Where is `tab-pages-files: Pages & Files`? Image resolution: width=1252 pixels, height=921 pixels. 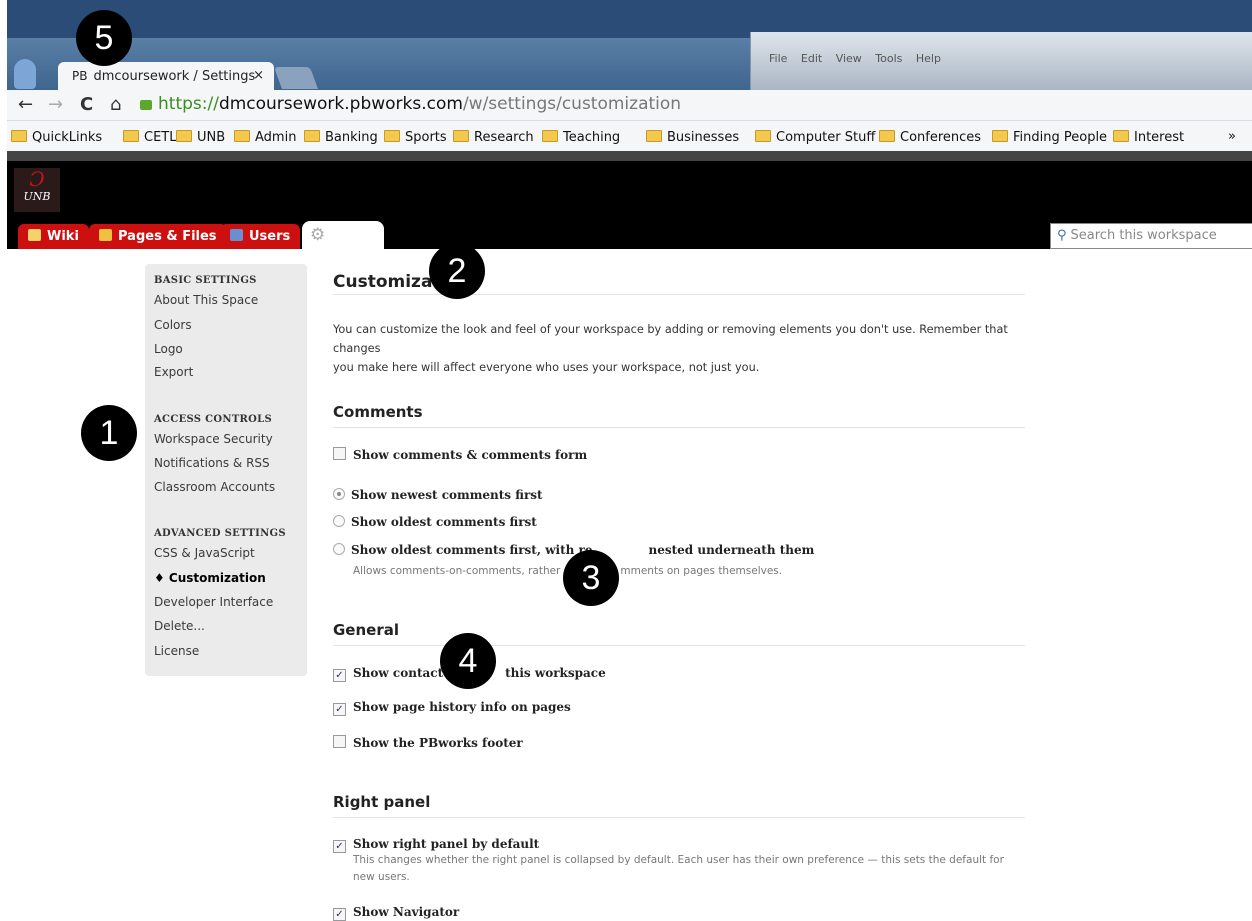
tab-pages-files: Pages & Files is located at coordinates (158, 236).